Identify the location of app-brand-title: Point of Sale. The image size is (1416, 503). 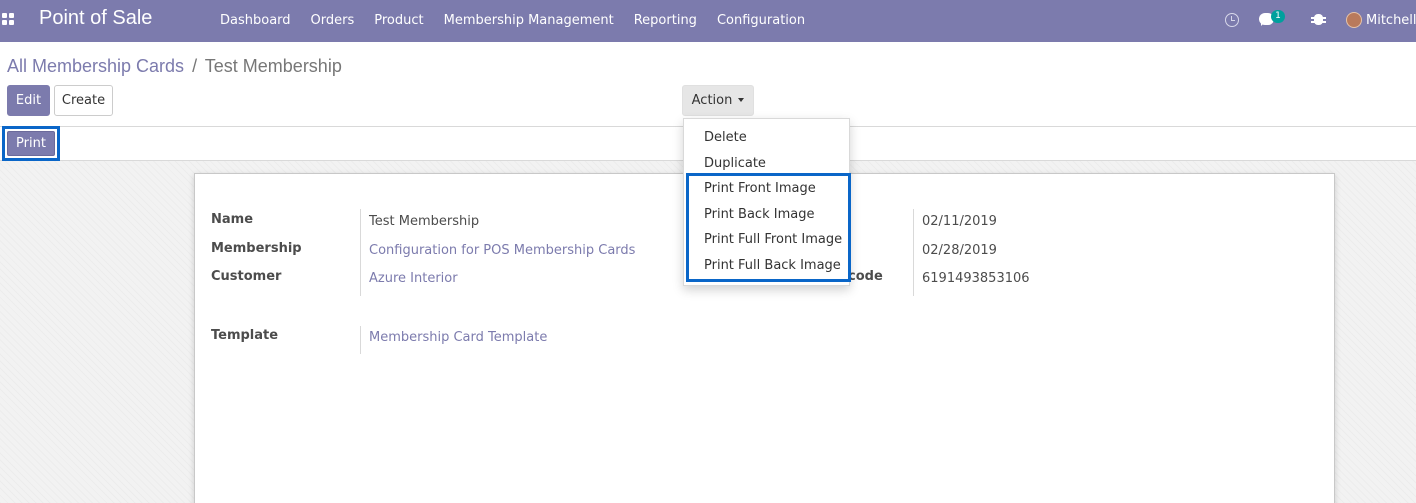
(95, 18).